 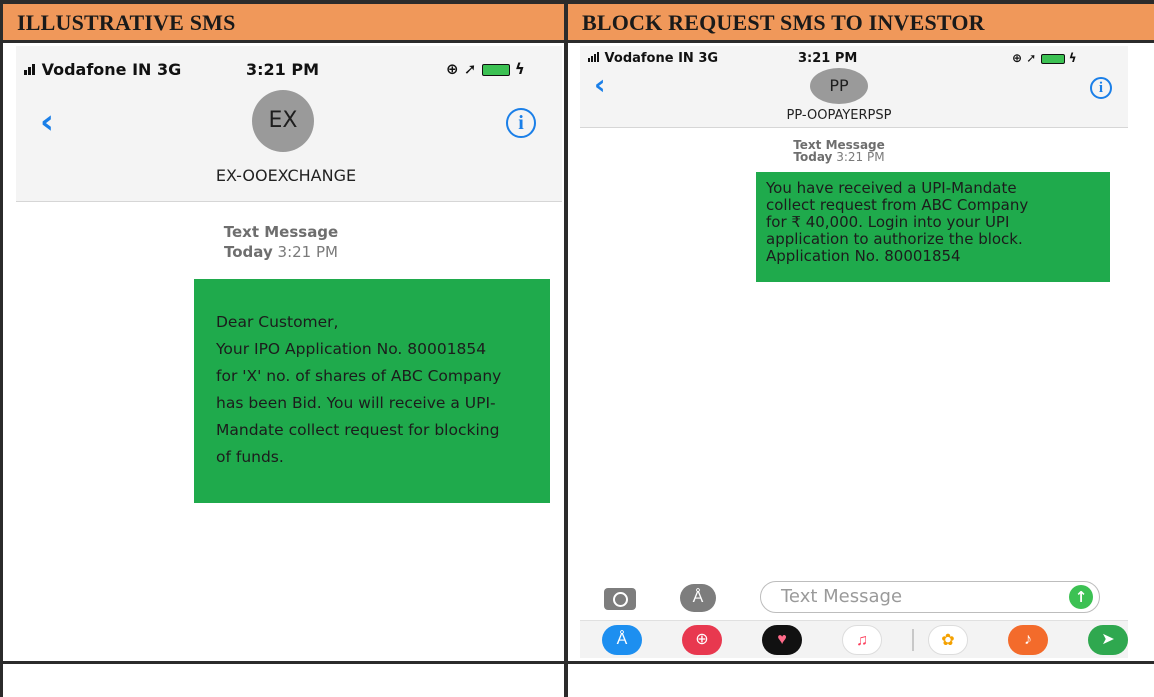 What do you see at coordinates (948, 640) in the screenshot?
I see `photos-icon: ✿` at bounding box center [948, 640].